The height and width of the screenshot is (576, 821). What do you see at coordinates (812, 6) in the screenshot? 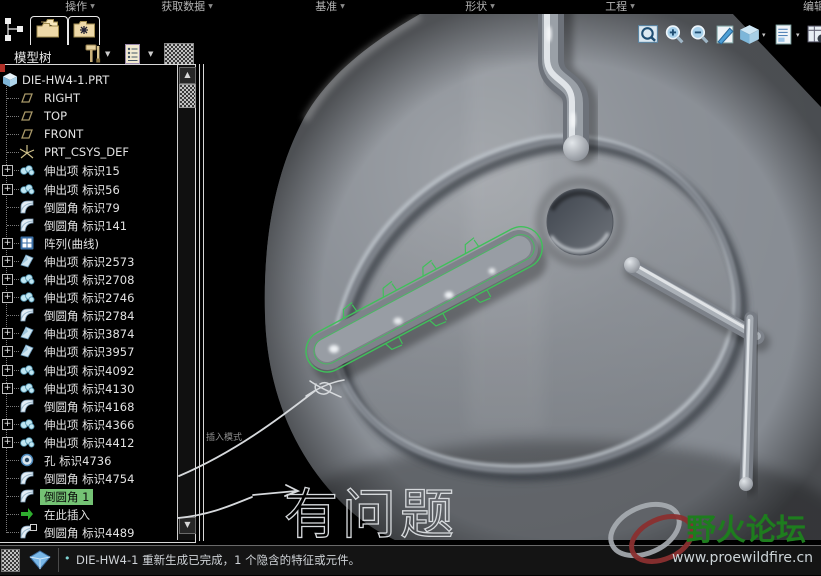
I see `menu-item: 编辑▼` at bounding box center [812, 6].